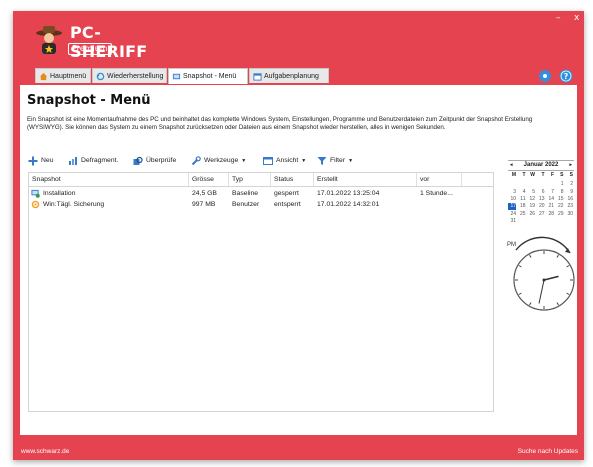 The height and width of the screenshot is (467, 593). What do you see at coordinates (63, 75) in the screenshot?
I see `tab-hauptmenu: Hauptmenü` at bounding box center [63, 75].